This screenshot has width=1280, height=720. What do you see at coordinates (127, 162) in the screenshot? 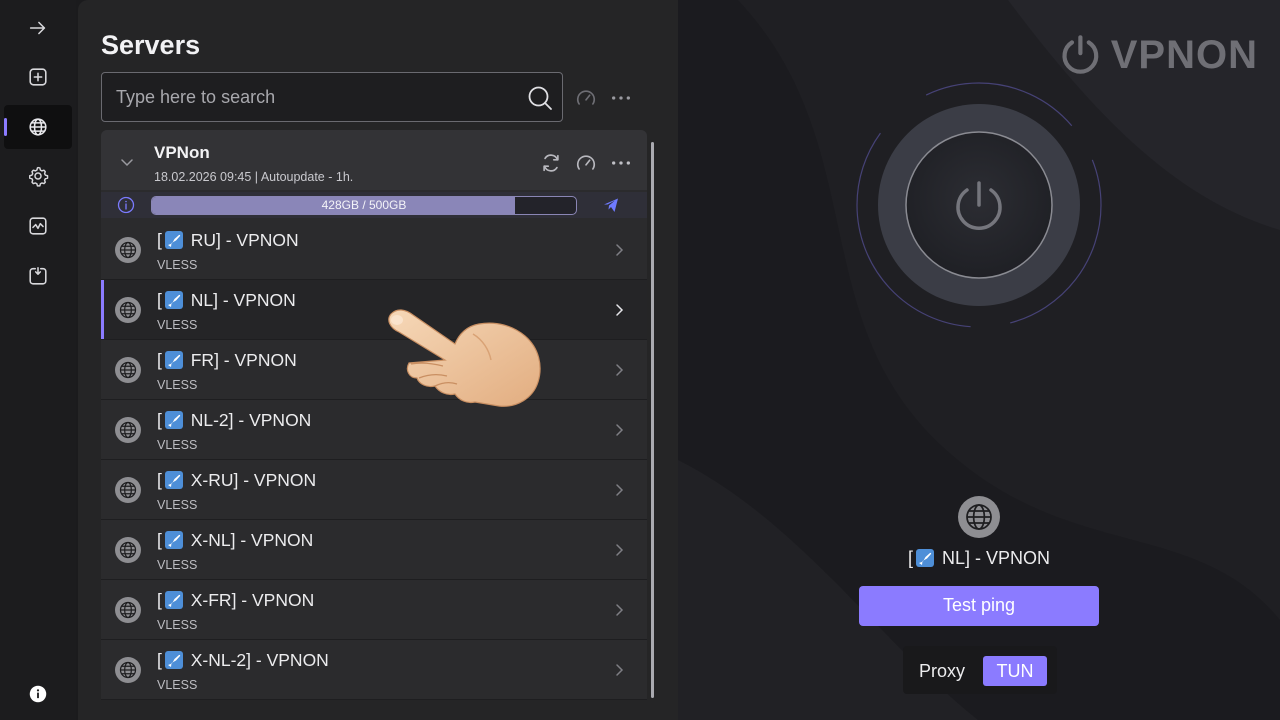
I see `chevron-down-icon` at bounding box center [127, 162].